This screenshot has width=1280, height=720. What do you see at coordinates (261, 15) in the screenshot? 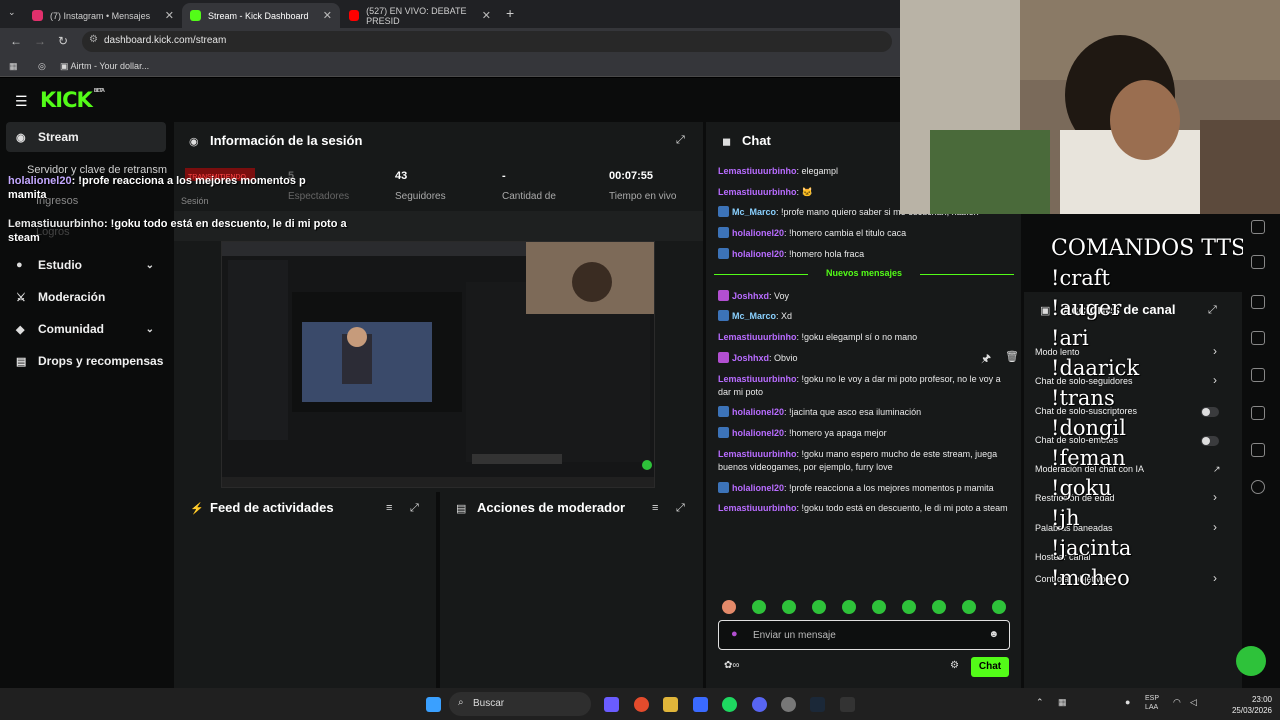
I see `tab-kick-dashboard: Stream - Kick Dashboard ✕` at bounding box center [261, 15].